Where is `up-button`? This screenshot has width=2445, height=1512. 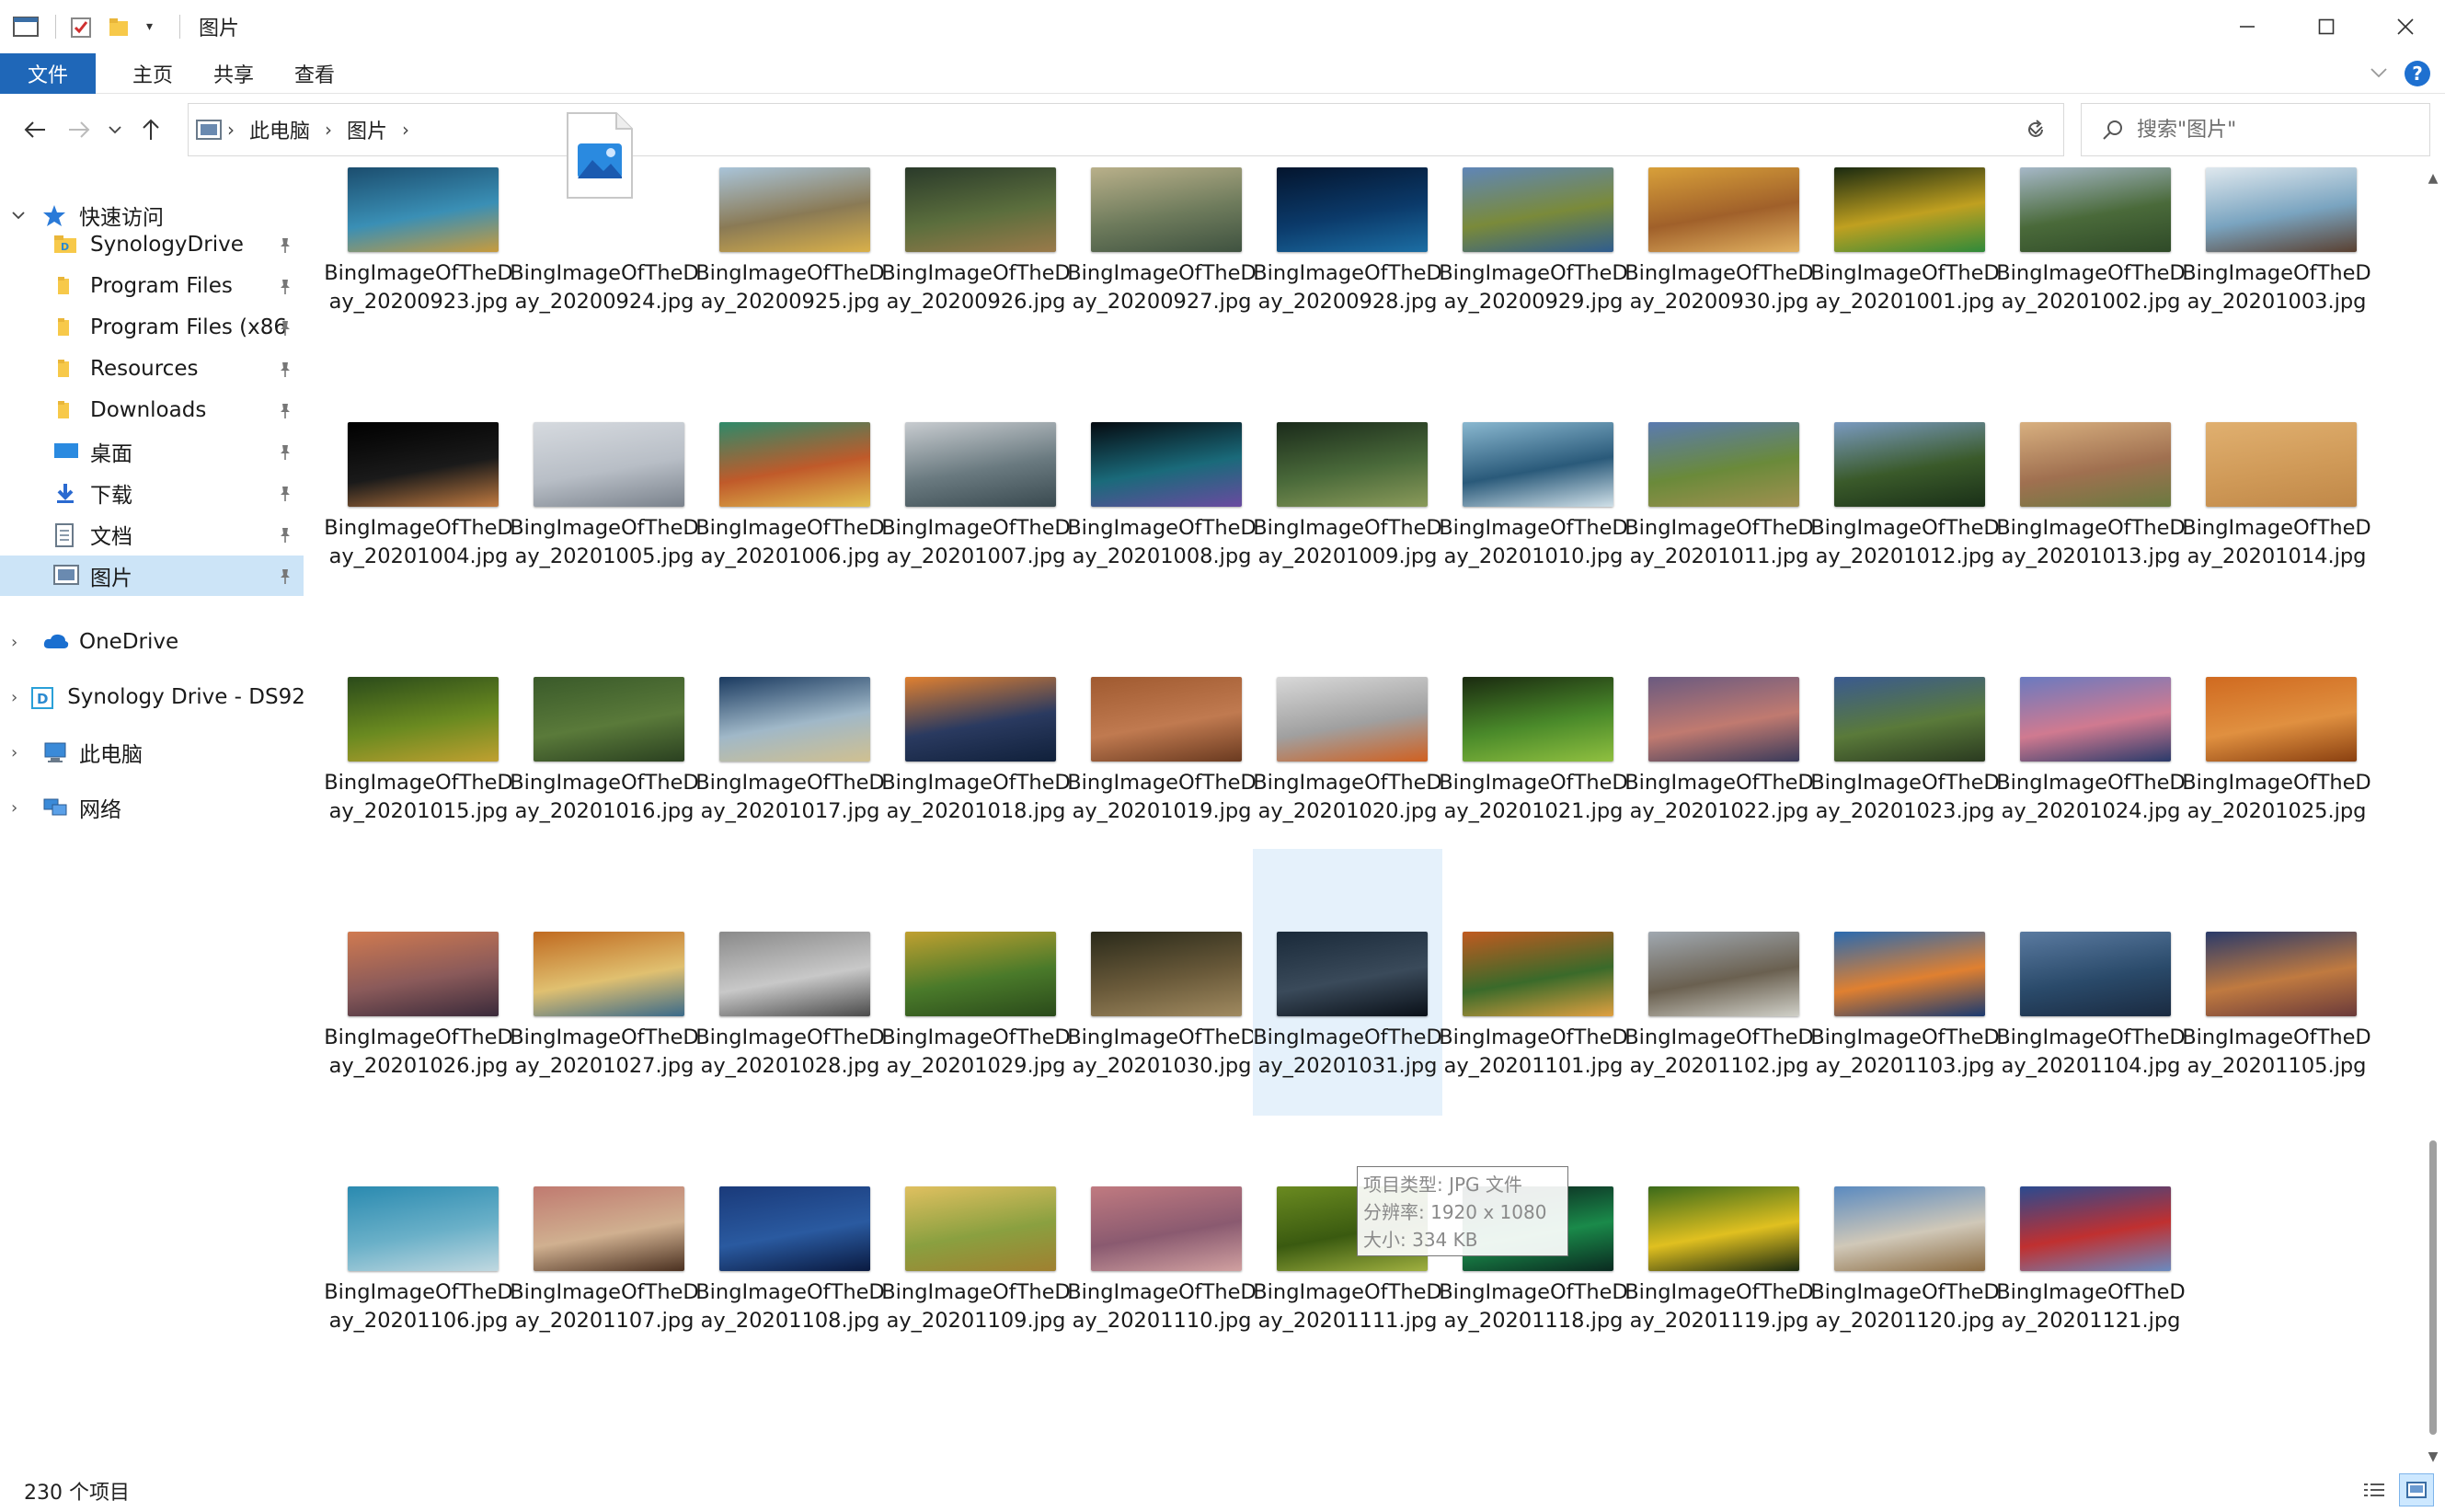 up-button is located at coordinates (151, 130).